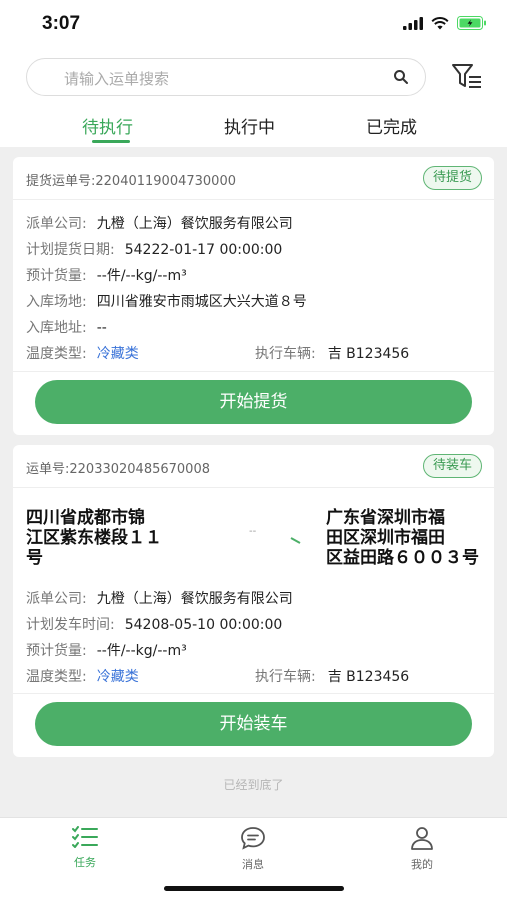 This screenshot has height=900, width=507. I want to click on tabbar-label: 我的, so click(422, 864).